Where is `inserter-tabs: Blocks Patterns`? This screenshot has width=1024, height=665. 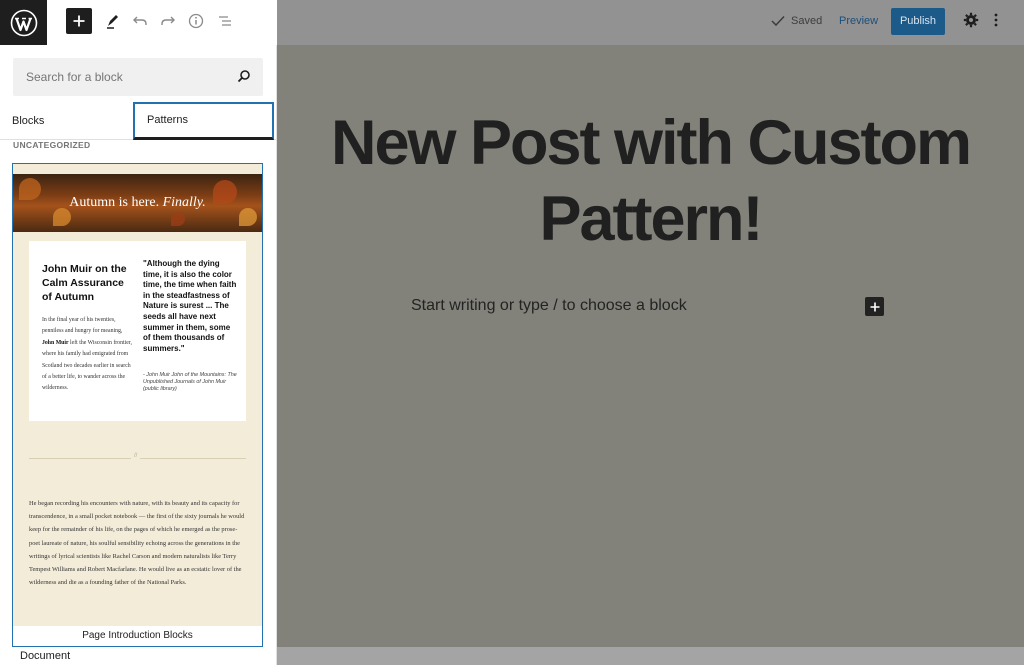
inserter-tabs: Blocks Patterns is located at coordinates (138, 121).